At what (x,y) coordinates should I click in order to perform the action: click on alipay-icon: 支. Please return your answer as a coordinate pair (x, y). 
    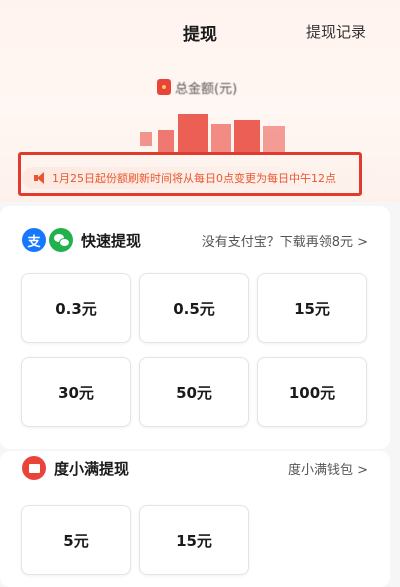
    Looking at the image, I should click on (34, 240).